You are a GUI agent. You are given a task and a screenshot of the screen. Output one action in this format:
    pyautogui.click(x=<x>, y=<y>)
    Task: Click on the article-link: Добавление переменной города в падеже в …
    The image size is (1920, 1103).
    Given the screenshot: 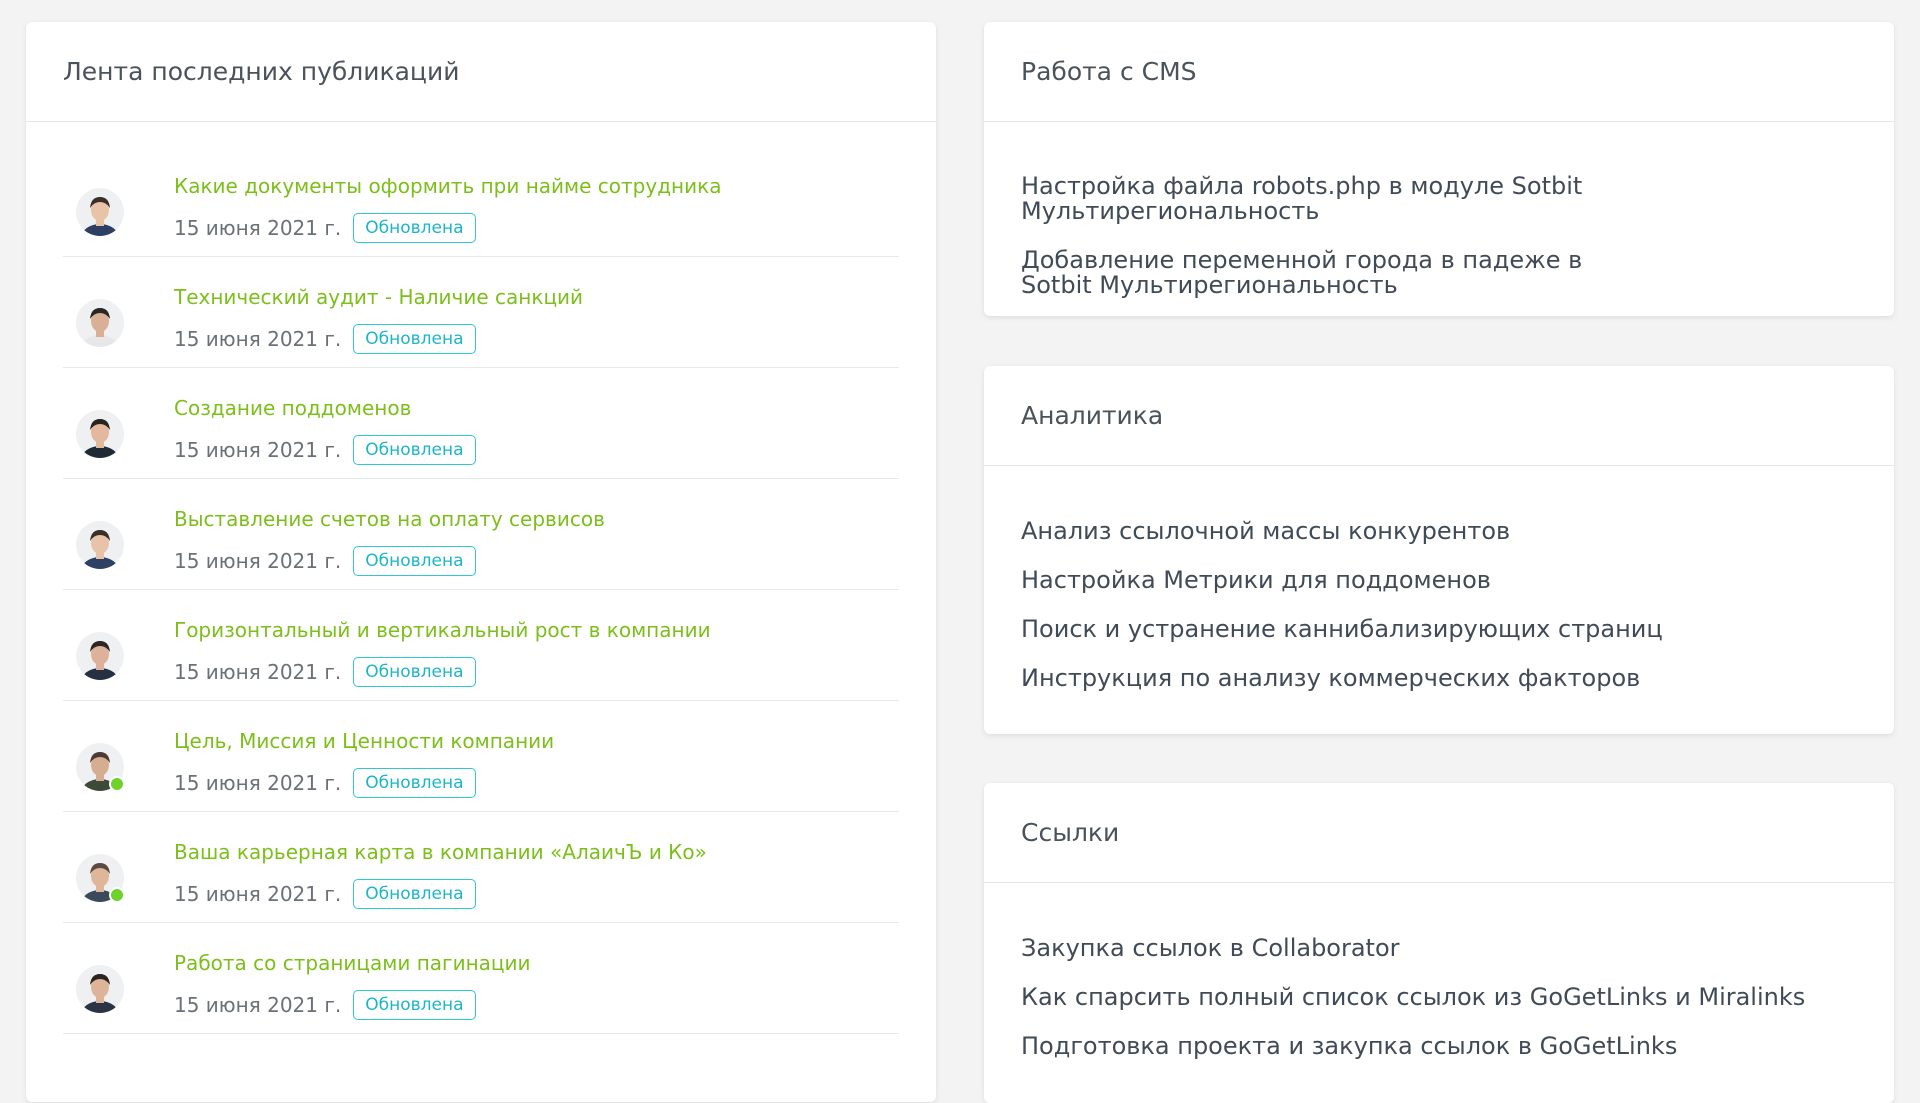 What is the action you would take?
    pyautogui.click(x=1321, y=273)
    